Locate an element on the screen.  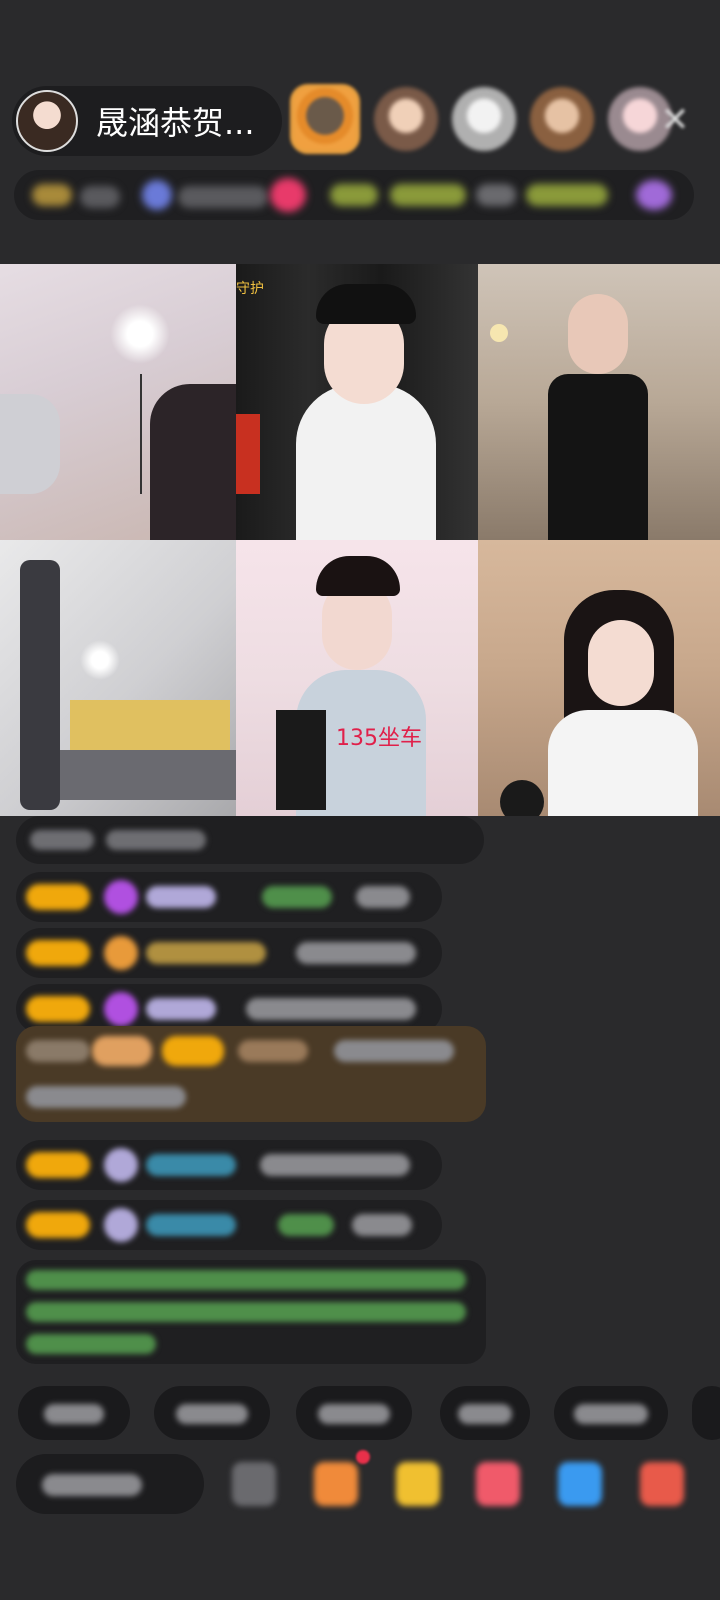
chair is located at coordinates (30, 444).